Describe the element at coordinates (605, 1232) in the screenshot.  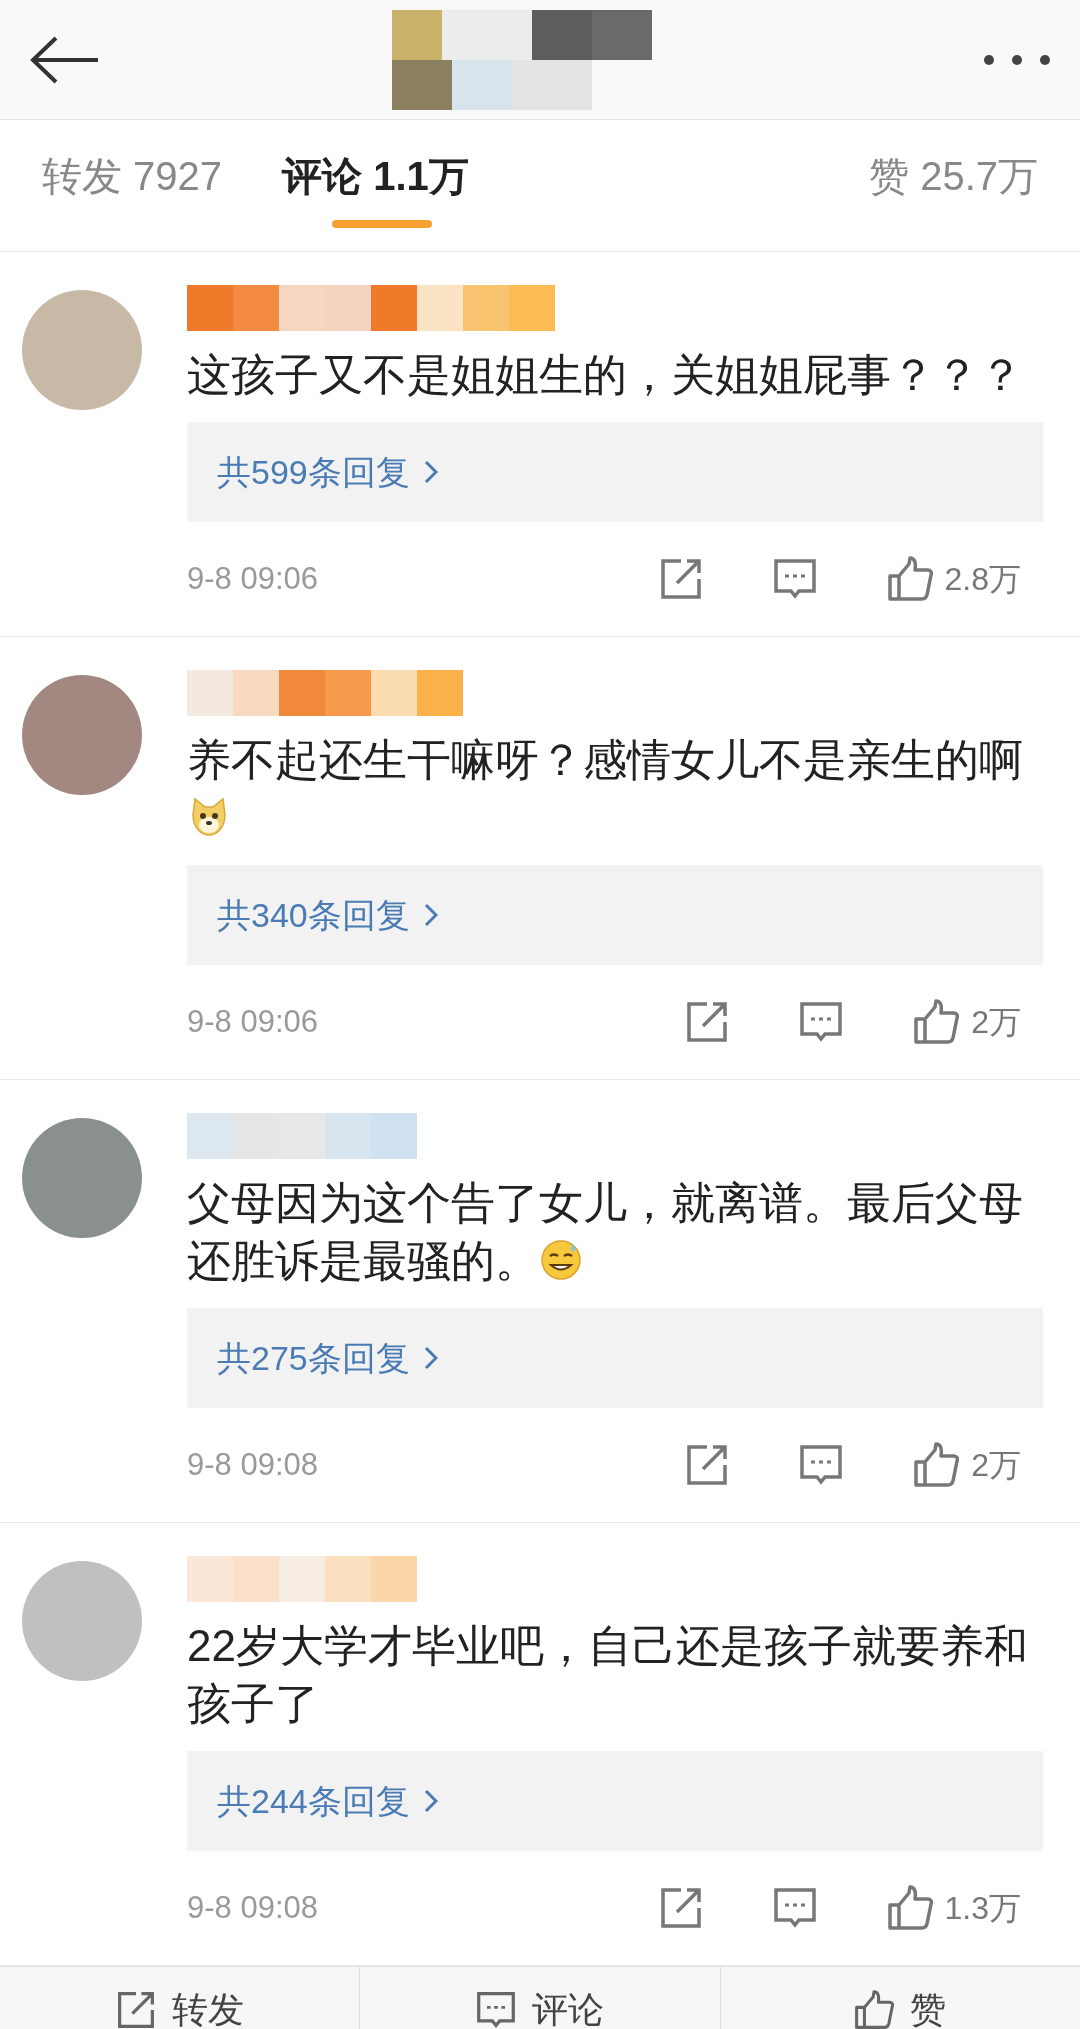
I see `comment-text: 父母因为这个告了女儿，就离谱。最后父母还胜诉是最骚的。` at that location.